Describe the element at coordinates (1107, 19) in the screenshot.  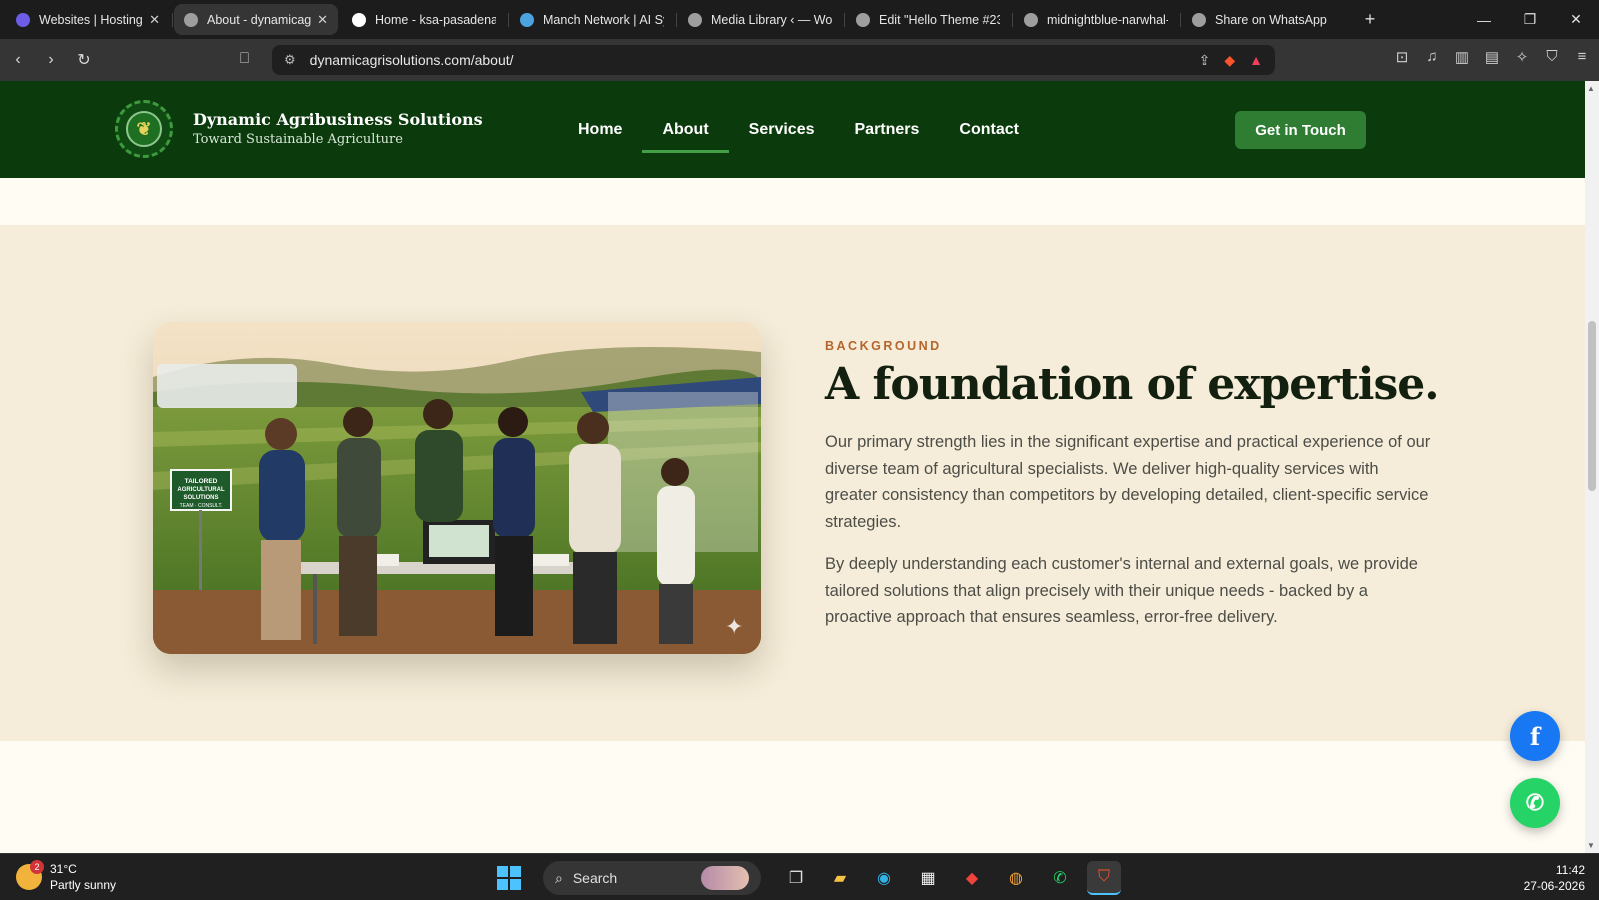
I see `tab-title: midnightblue-narwhal-` at that location.